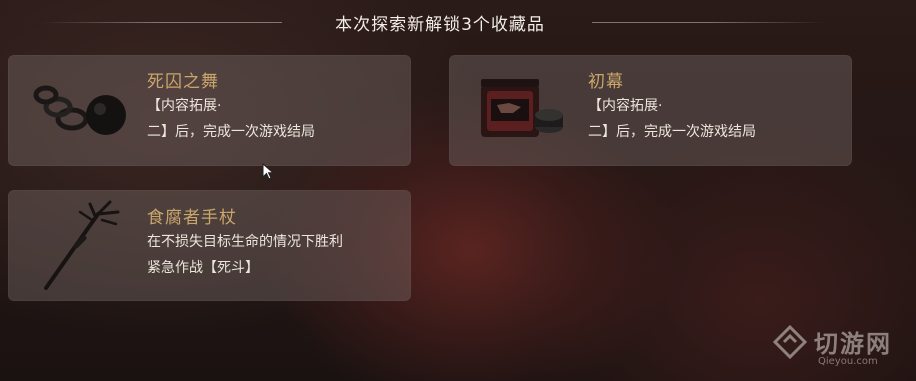  I want to click on scavenger-cane-icon, so click(81, 248).